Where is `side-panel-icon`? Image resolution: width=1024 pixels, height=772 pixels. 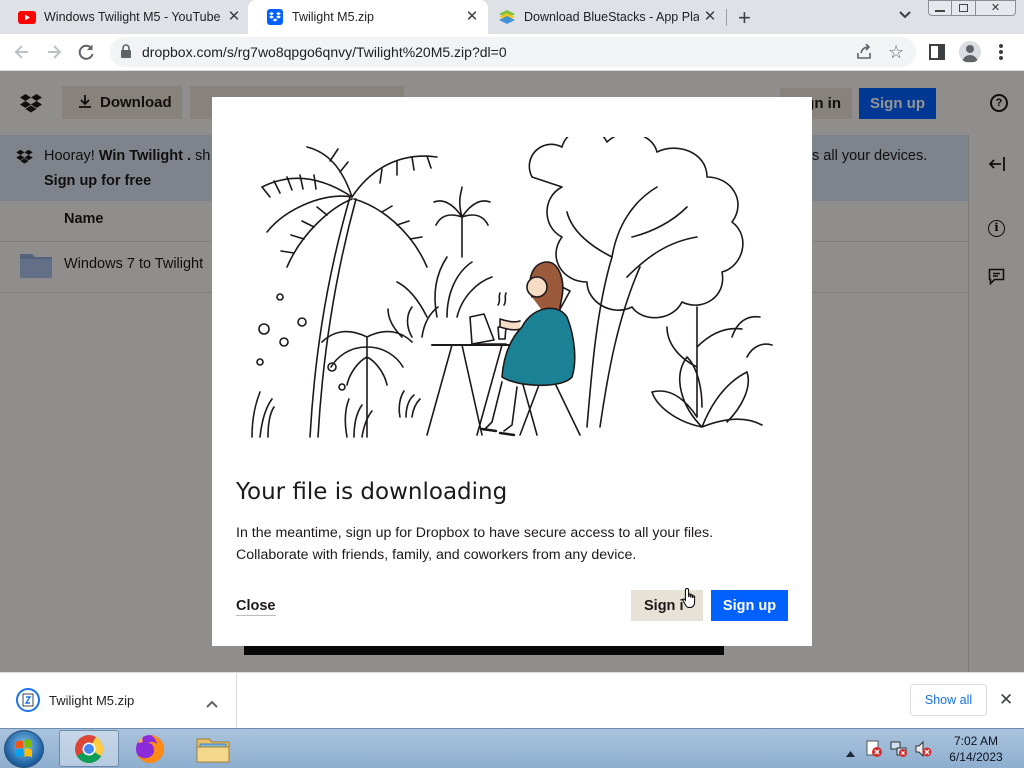 side-panel-icon is located at coordinates (937, 54).